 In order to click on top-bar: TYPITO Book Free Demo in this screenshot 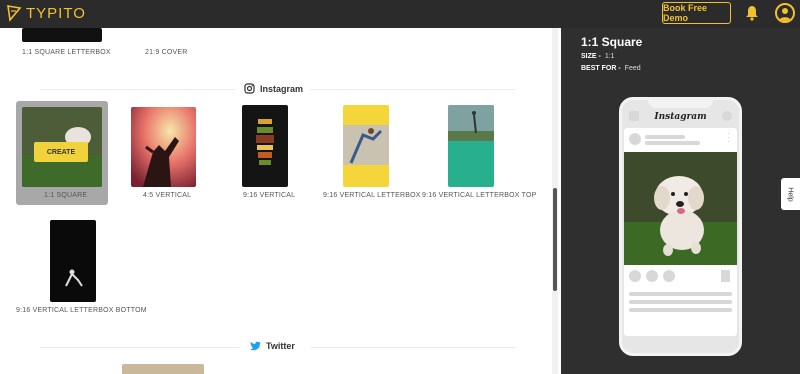, I will do `click(400, 14)`.